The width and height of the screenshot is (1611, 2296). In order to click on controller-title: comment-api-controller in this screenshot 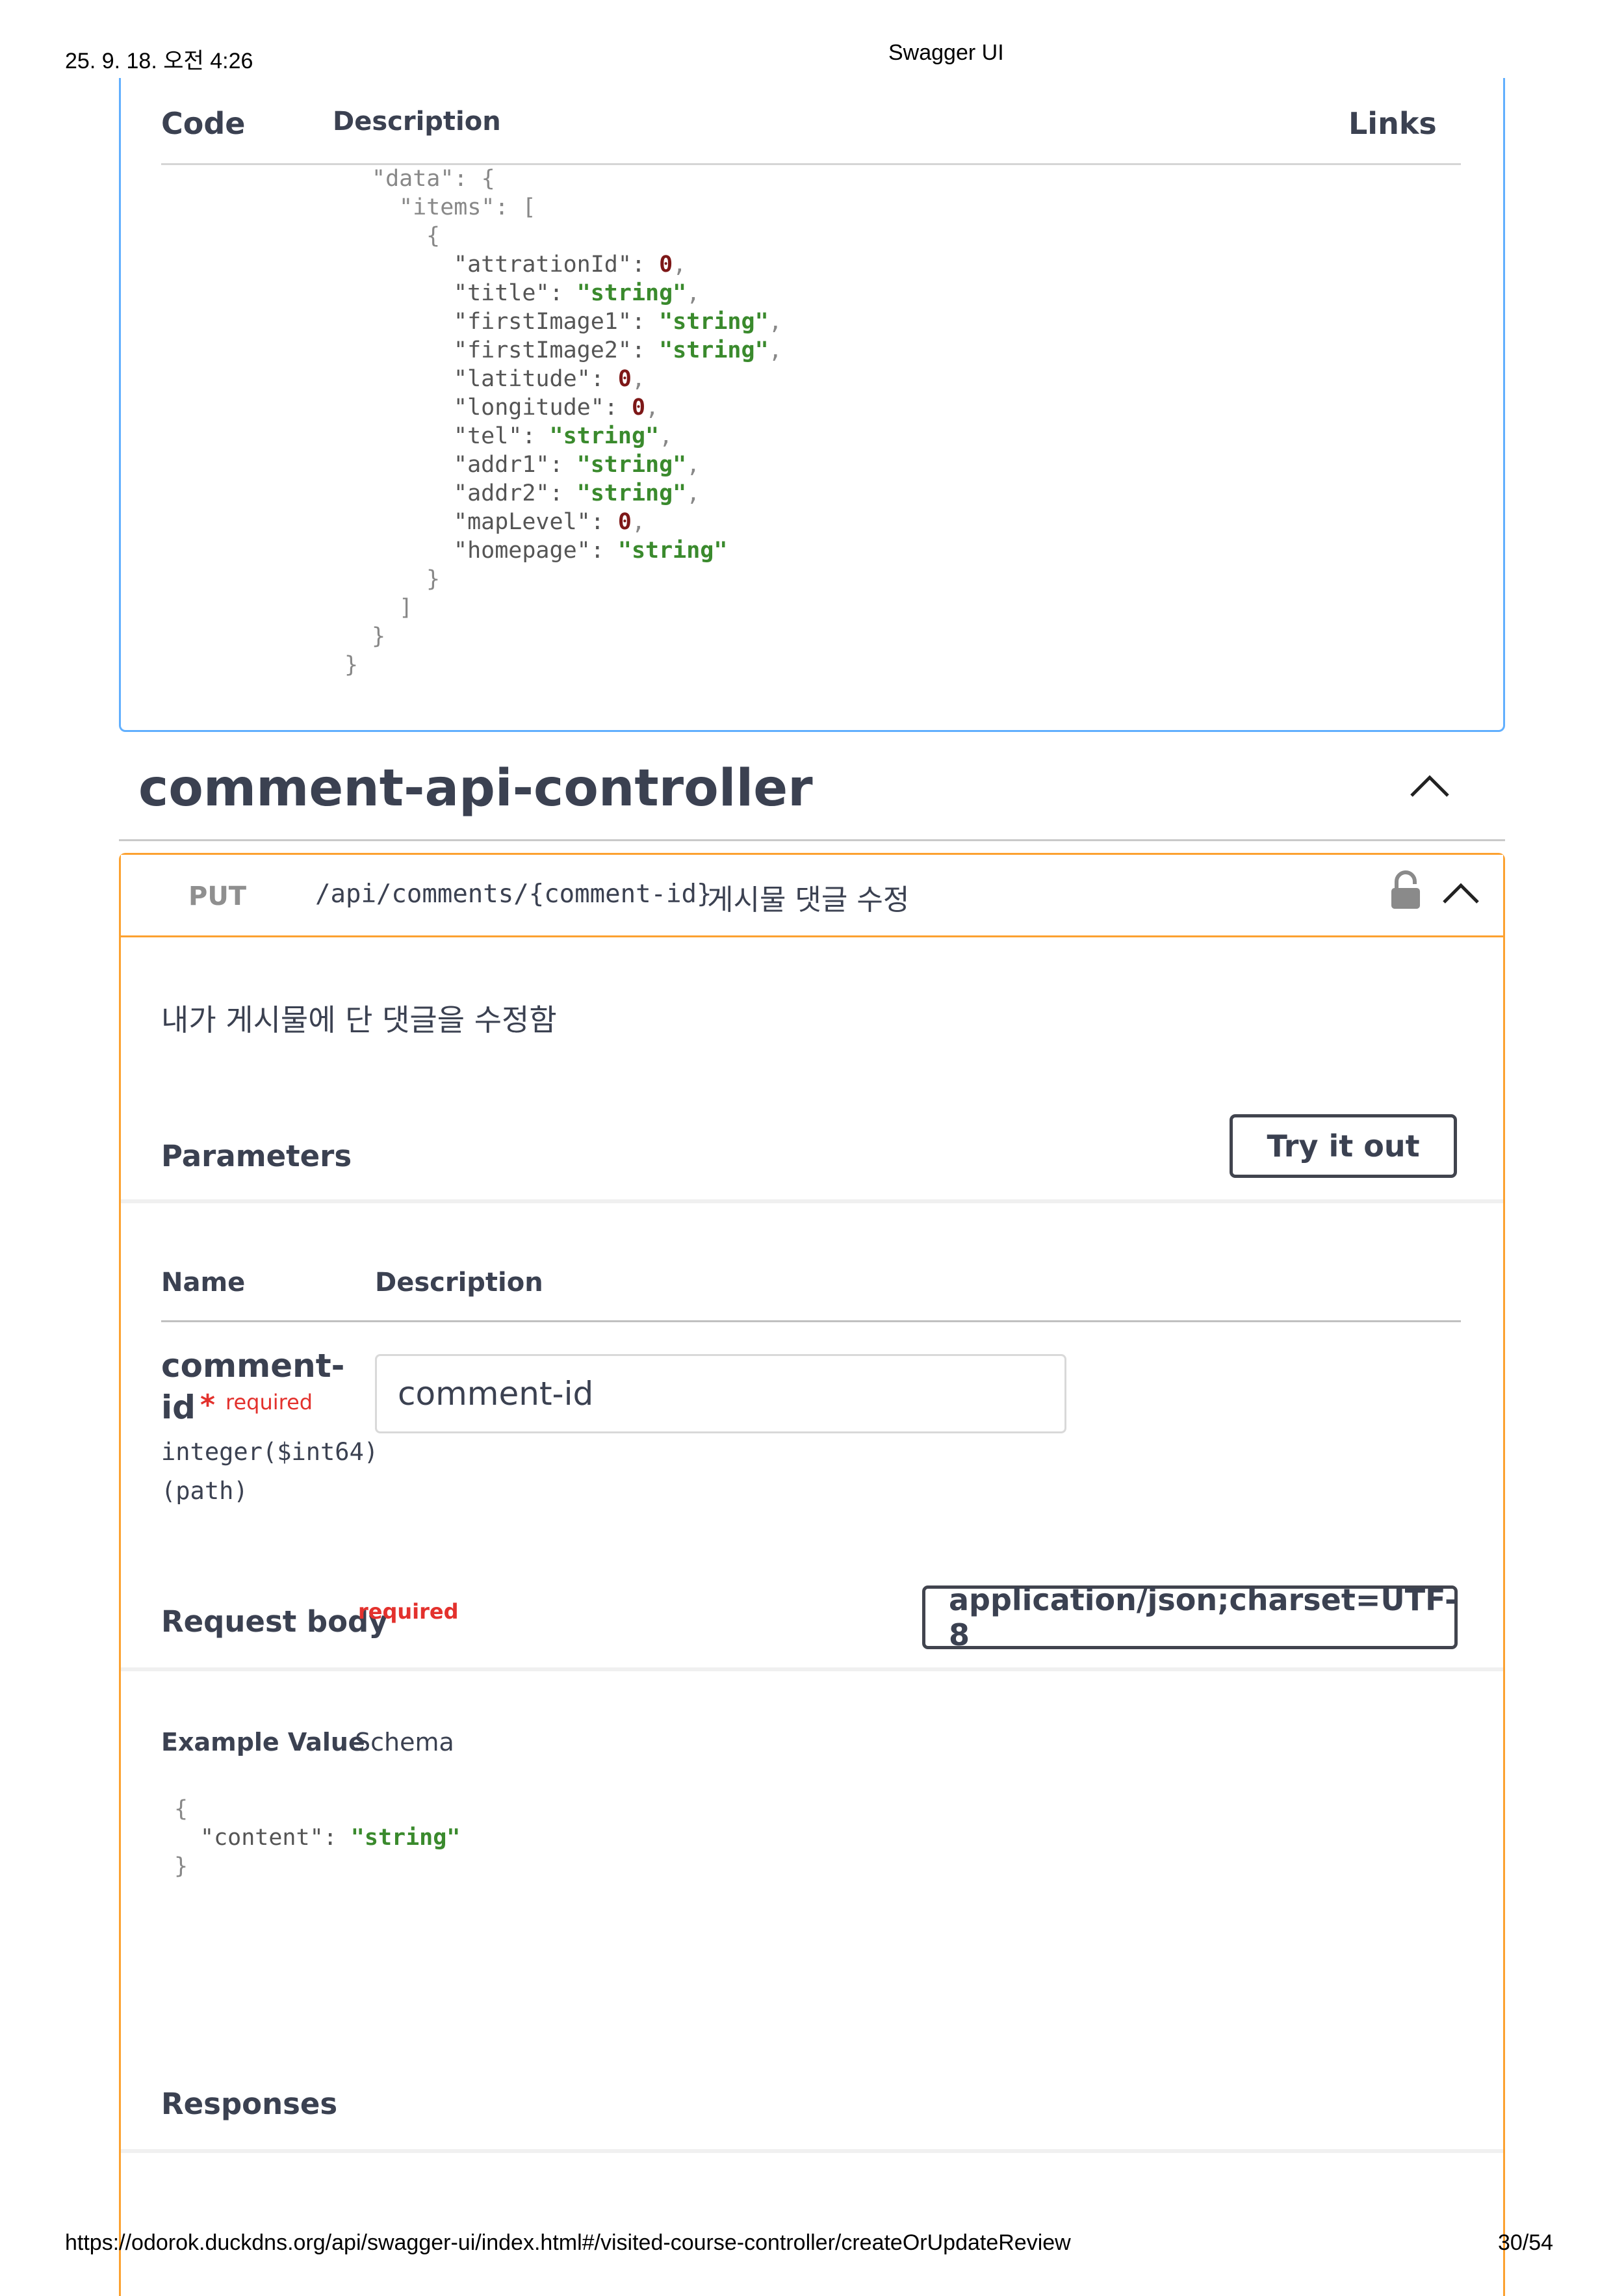, I will do `click(476, 788)`.